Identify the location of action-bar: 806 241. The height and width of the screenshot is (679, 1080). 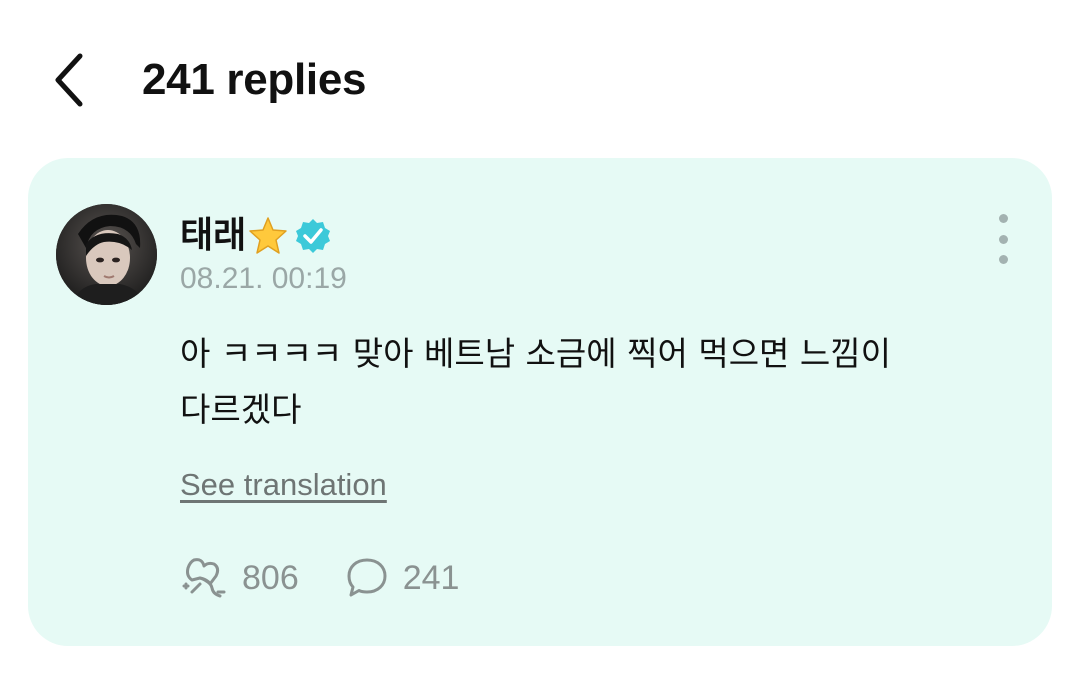
(319, 578).